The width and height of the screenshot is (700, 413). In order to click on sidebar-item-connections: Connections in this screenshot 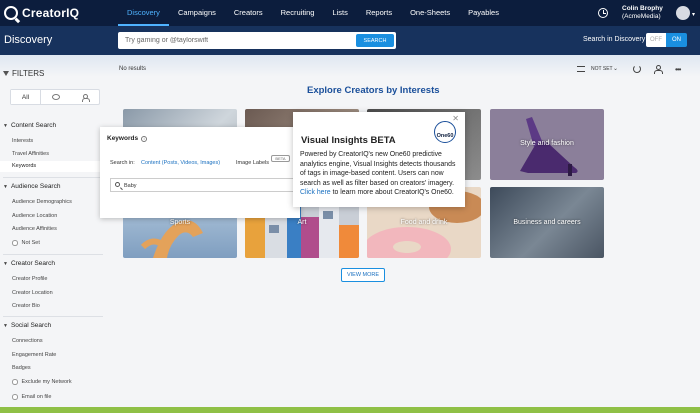, I will do `click(27, 341)`.